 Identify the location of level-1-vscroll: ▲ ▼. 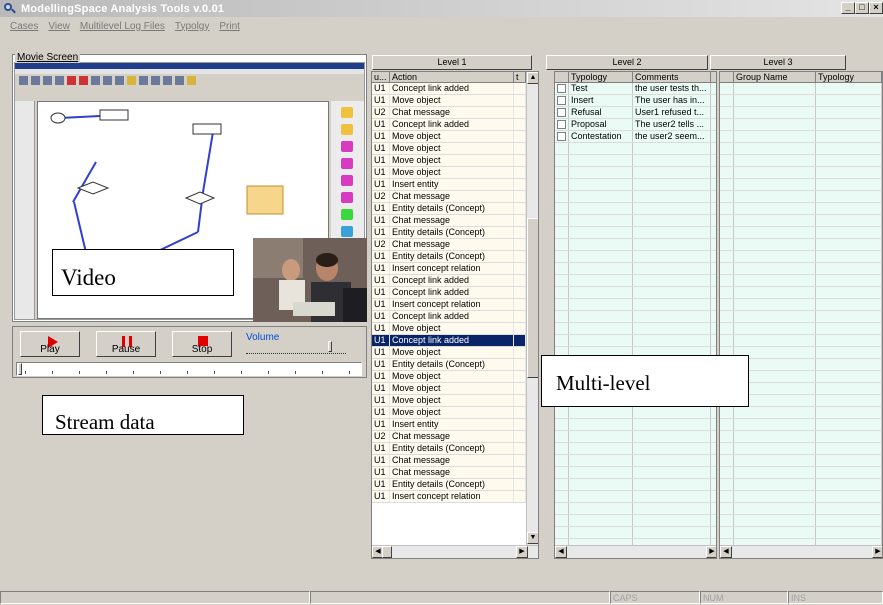
(532, 315).